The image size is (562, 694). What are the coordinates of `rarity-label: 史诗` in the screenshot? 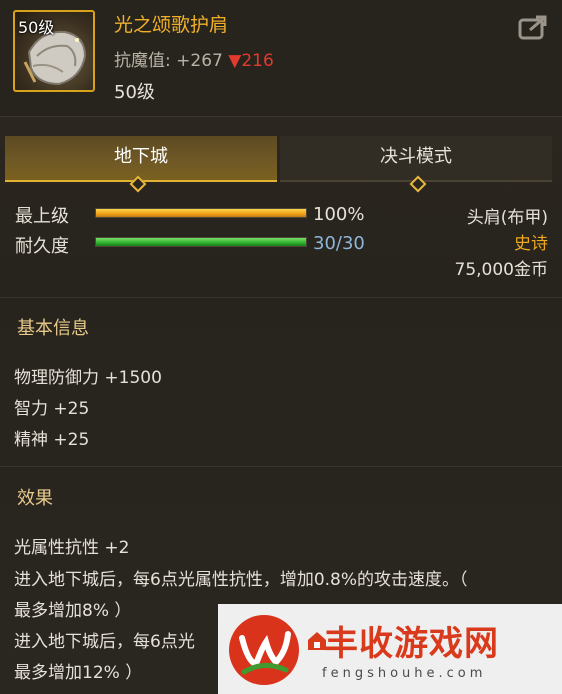 It's located at (531, 244).